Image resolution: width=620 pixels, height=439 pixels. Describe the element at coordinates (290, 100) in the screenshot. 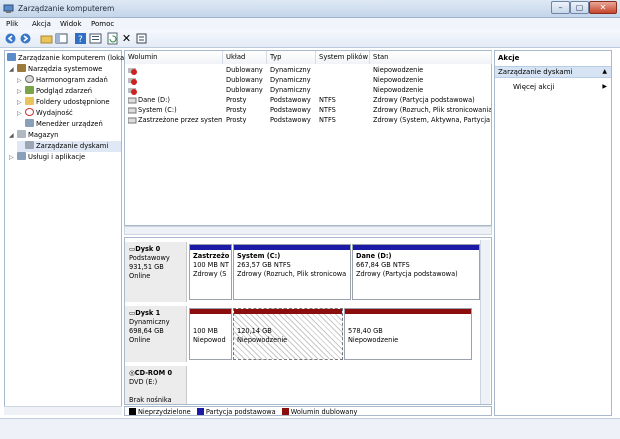

I see `cell-type: Podstawowy` at that location.